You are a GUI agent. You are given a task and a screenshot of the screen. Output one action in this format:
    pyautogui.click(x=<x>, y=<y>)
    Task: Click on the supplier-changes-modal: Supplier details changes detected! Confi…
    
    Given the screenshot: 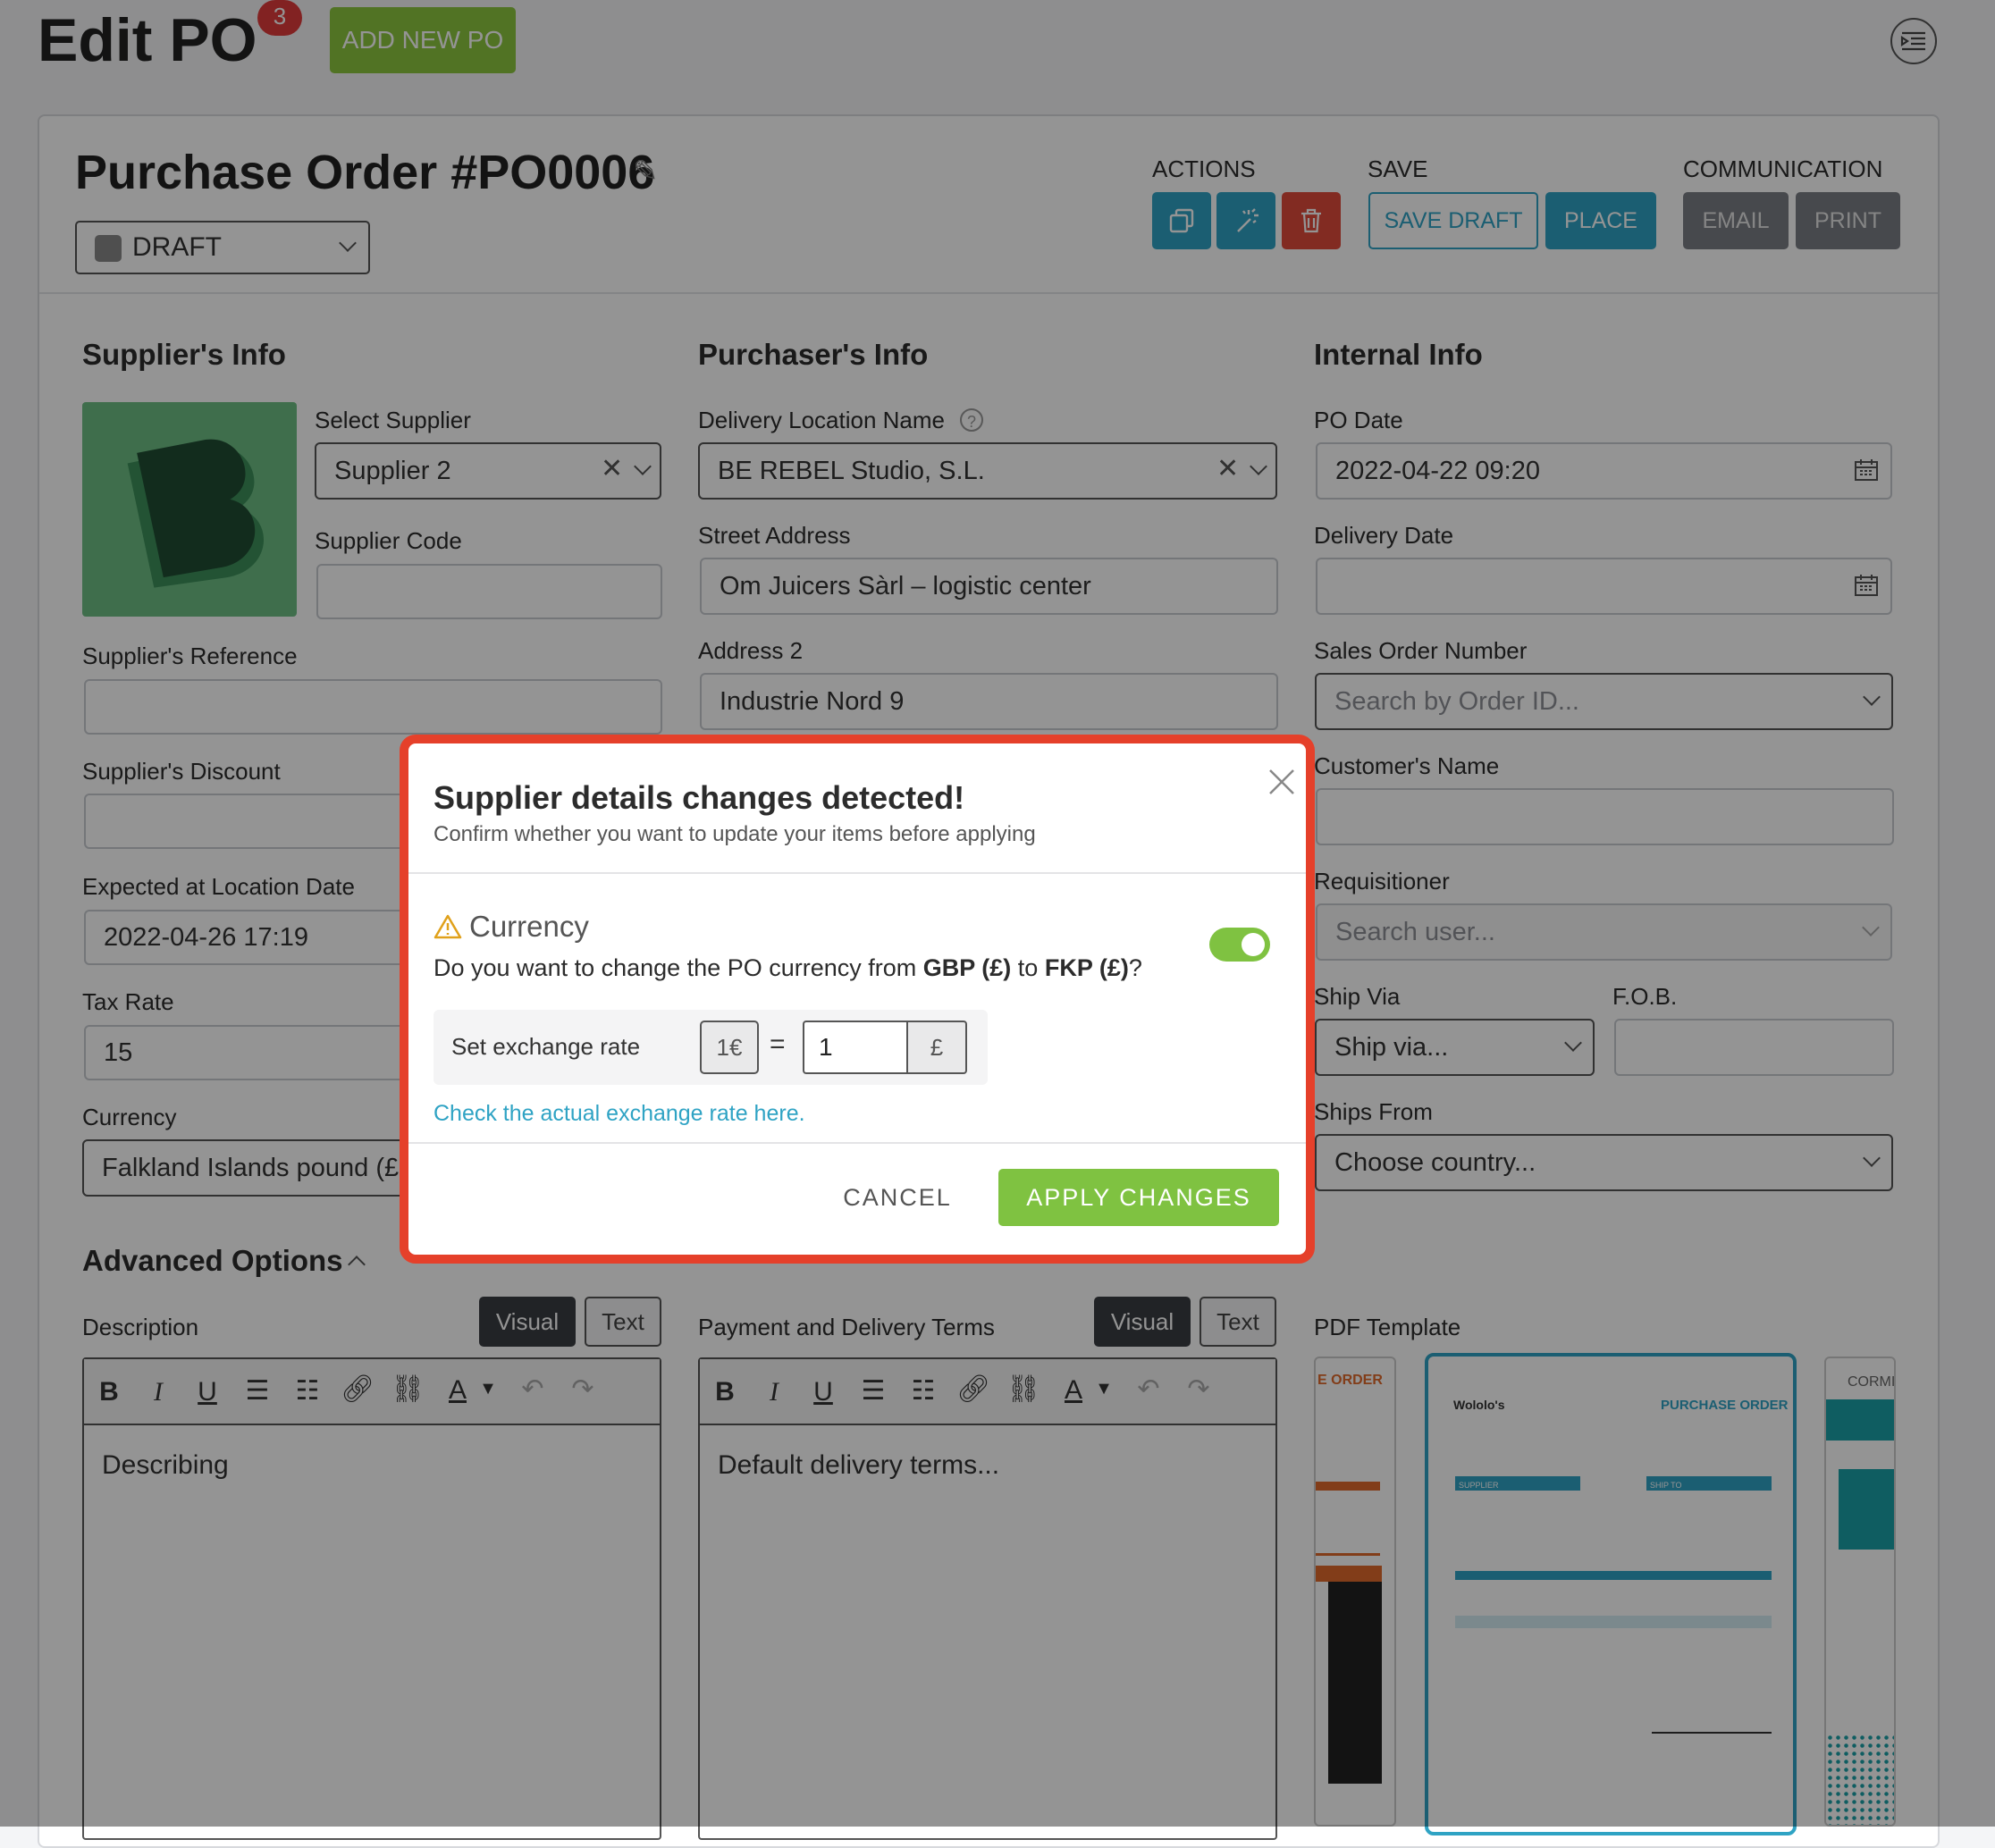 What is the action you would take?
    pyautogui.click(x=857, y=999)
    